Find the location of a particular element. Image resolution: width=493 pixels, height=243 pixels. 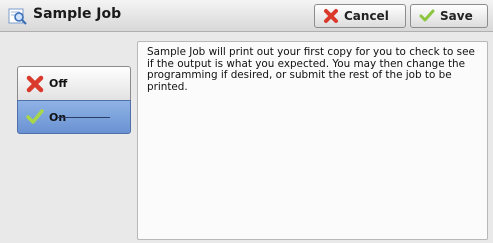

magnifier-icon is located at coordinates (17, 16).